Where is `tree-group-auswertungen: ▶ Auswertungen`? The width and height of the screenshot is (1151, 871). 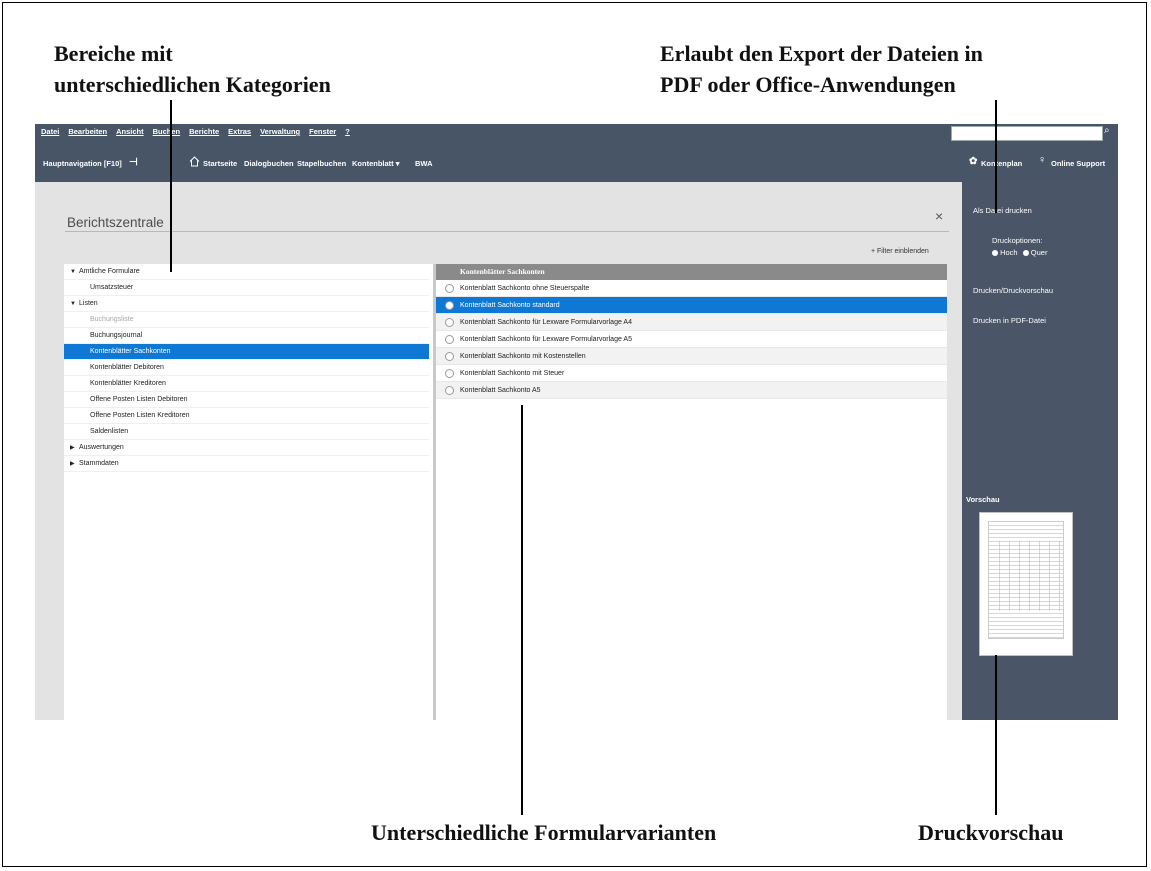
tree-group-auswertungen: ▶ Auswertungen is located at coordinates (246, 448).